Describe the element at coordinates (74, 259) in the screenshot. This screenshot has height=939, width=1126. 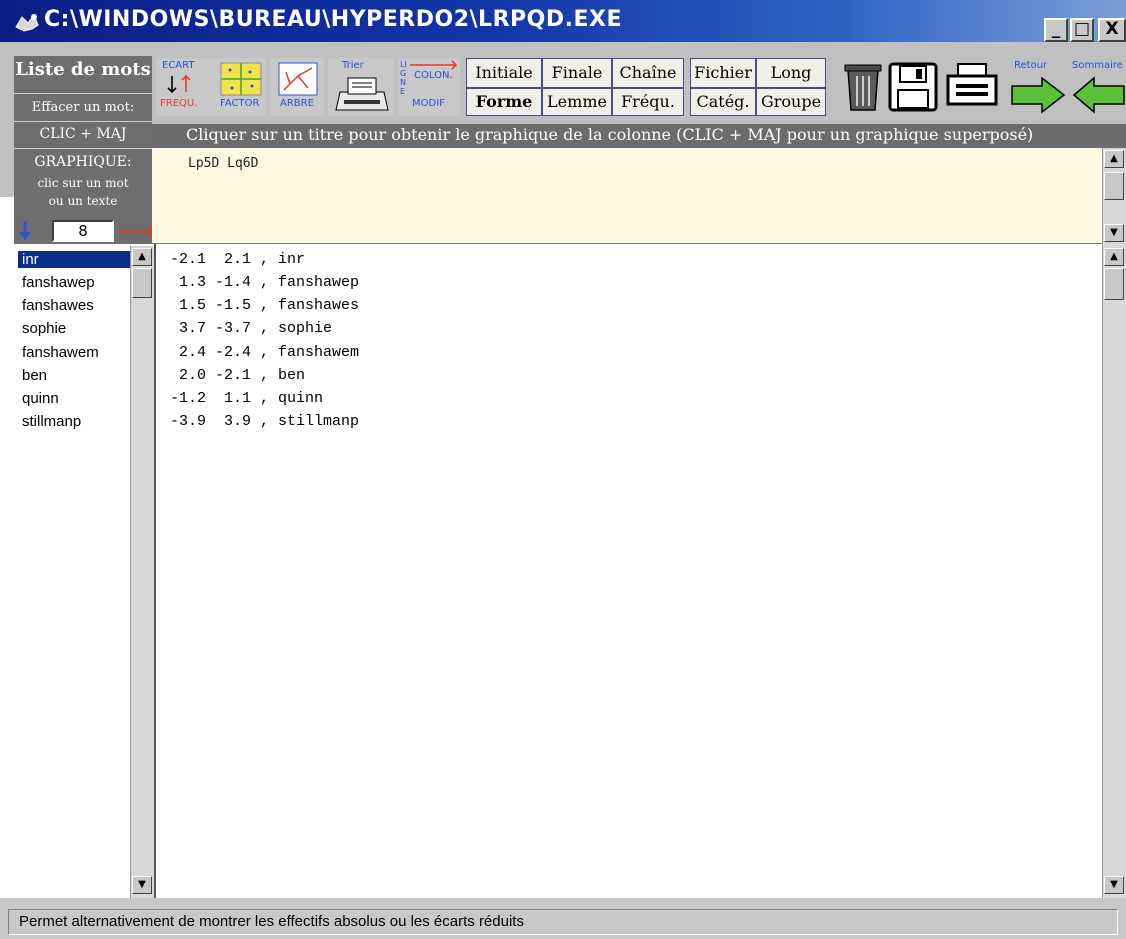
I see `list-item: inr` at that location.